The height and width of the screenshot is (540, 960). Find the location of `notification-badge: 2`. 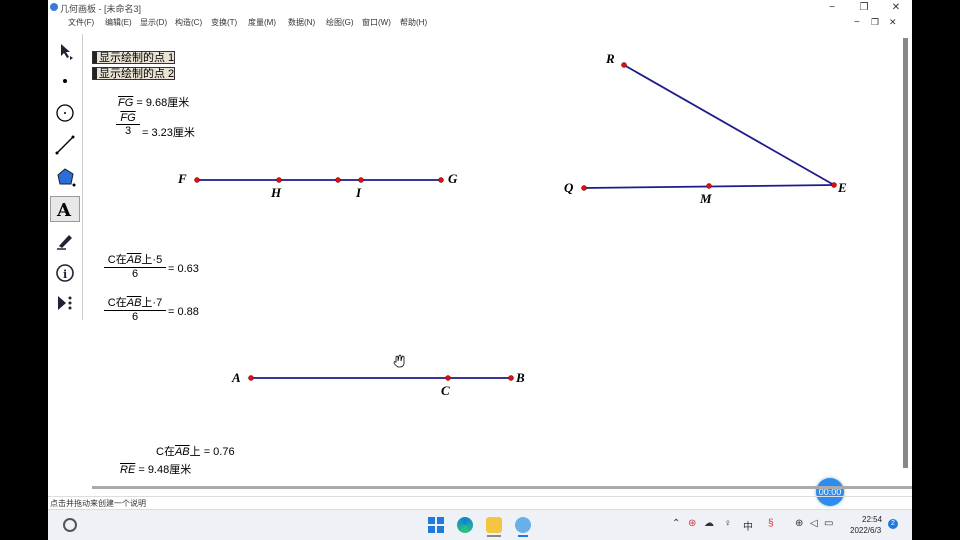

notification-badge: 2 is located at coordinates (893, 524).